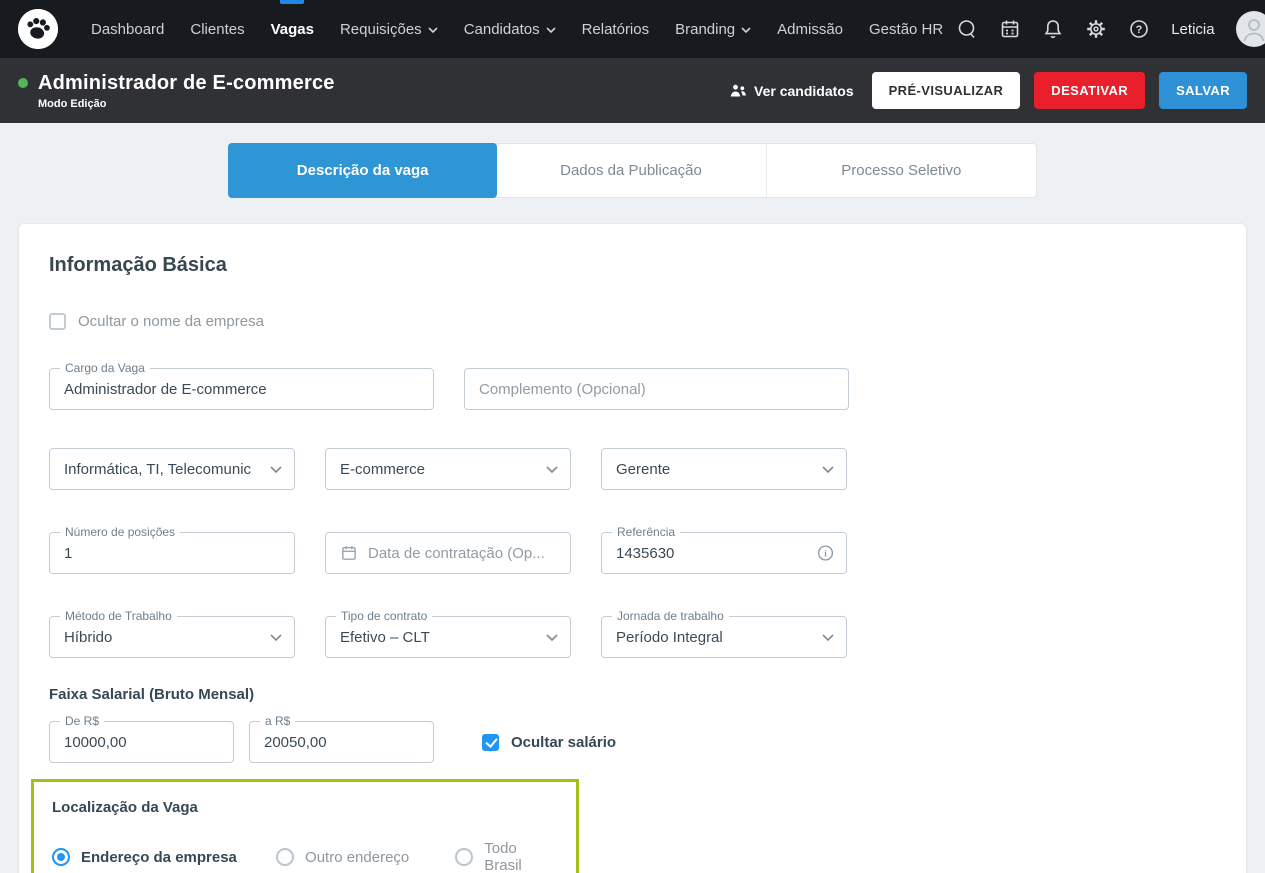 Image resolution: width=1265 pixels, height=873 pixels. Describe the element at coordinates (448, 633) in the screenshot. I see `tipo-contrato-select: Tipo de contrato Efetivo – CLT` at that location.